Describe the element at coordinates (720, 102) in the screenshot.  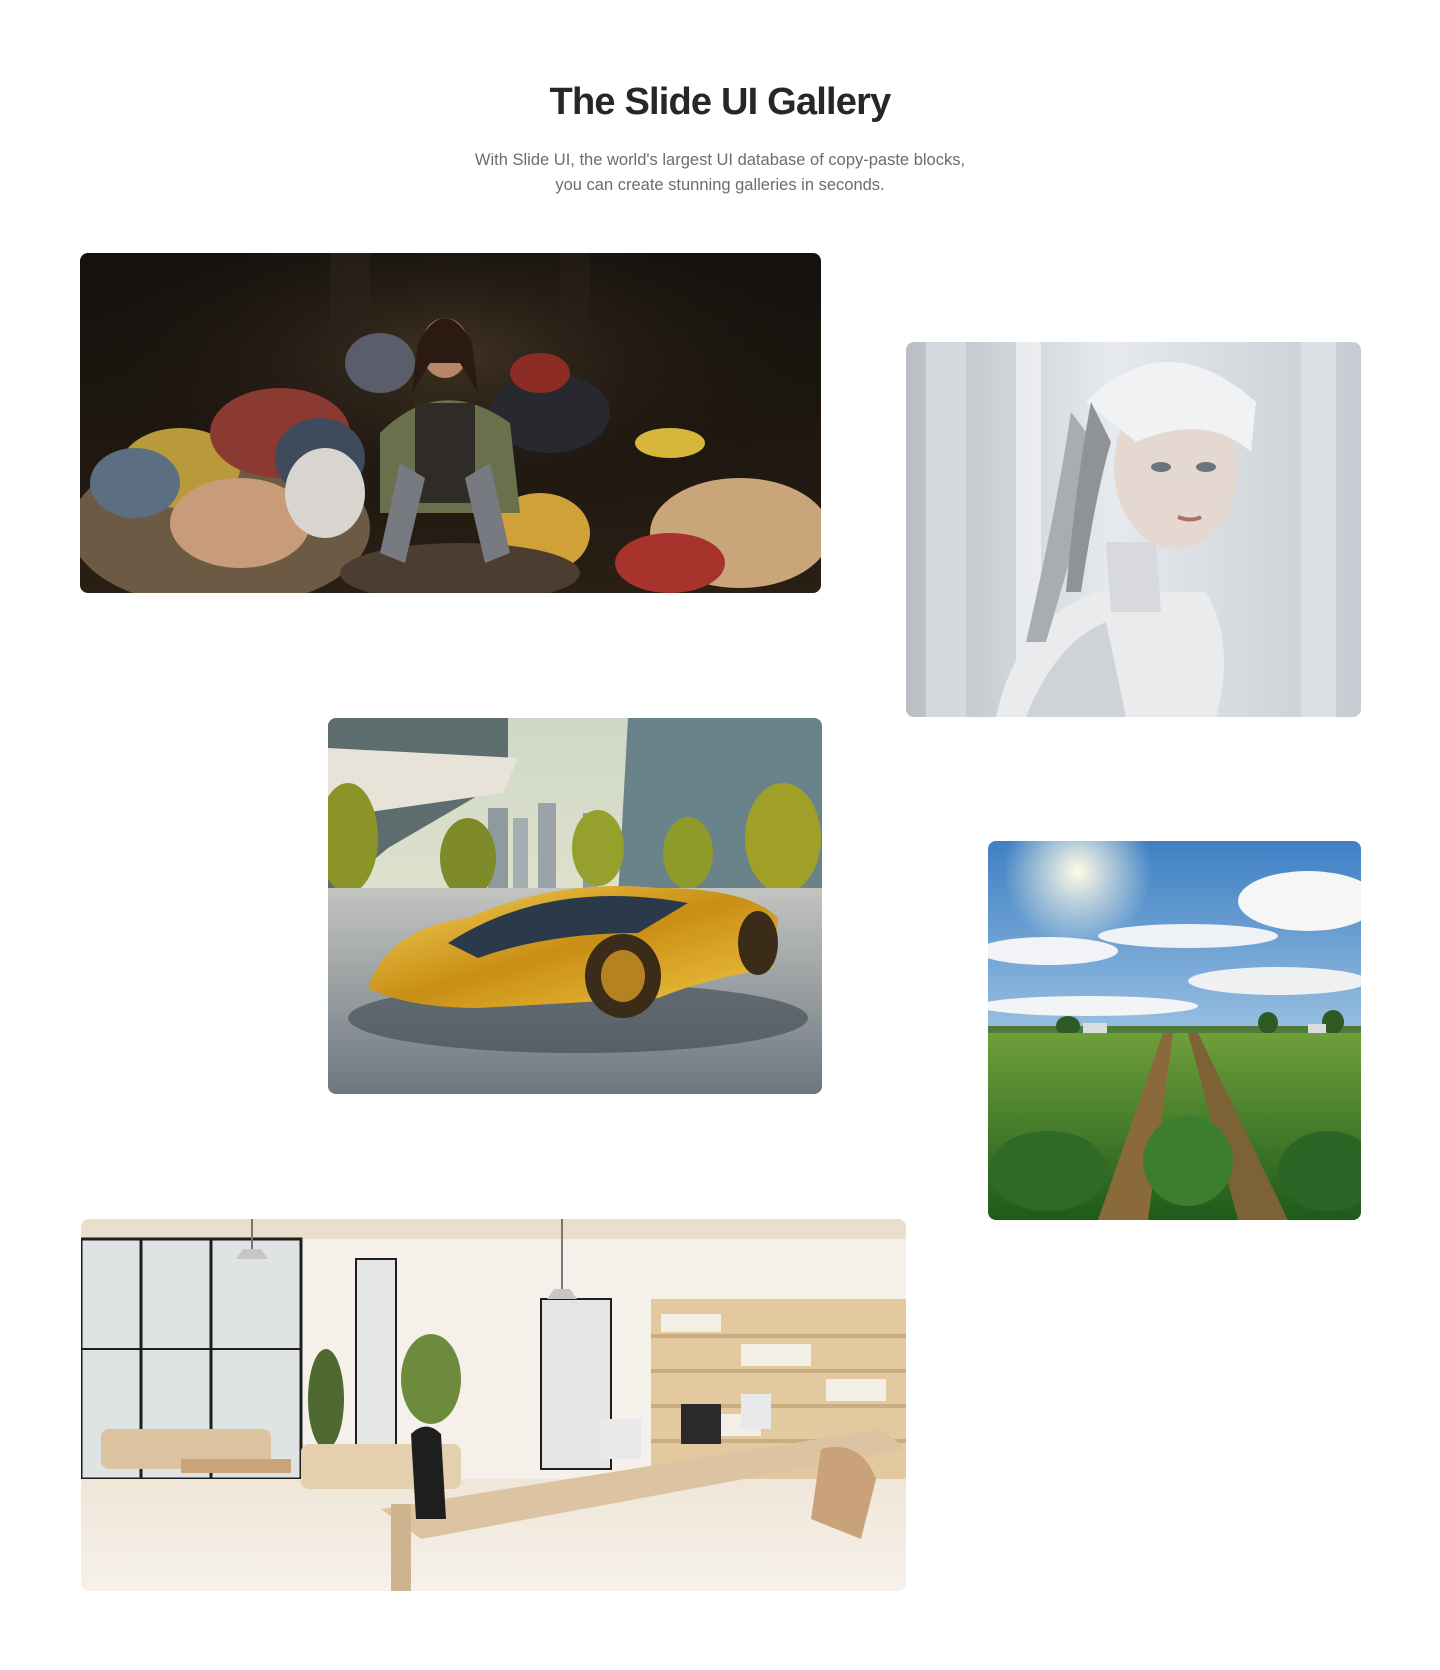
I see `page-title: The Slide UI Gallery` at that location.